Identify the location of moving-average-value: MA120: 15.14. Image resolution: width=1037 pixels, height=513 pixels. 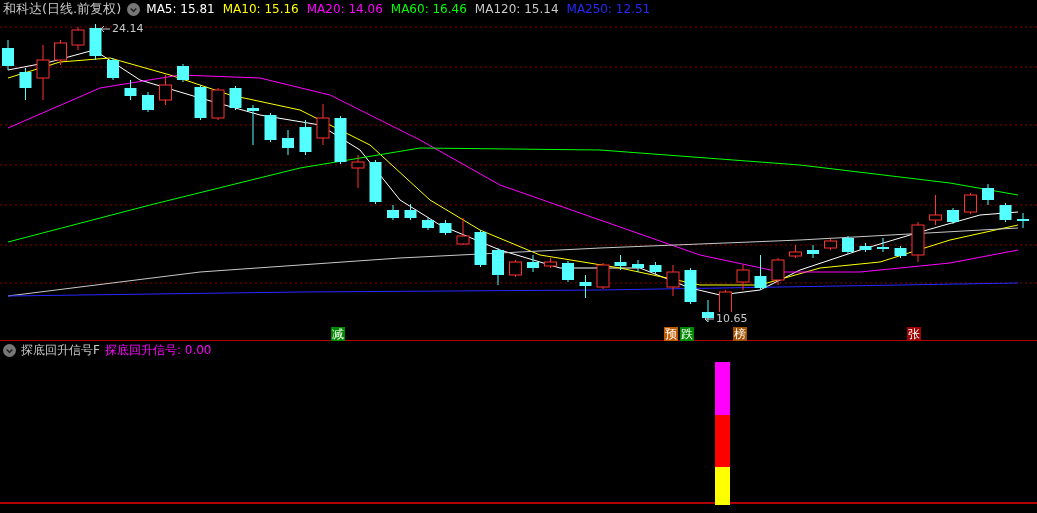
(516, 9).